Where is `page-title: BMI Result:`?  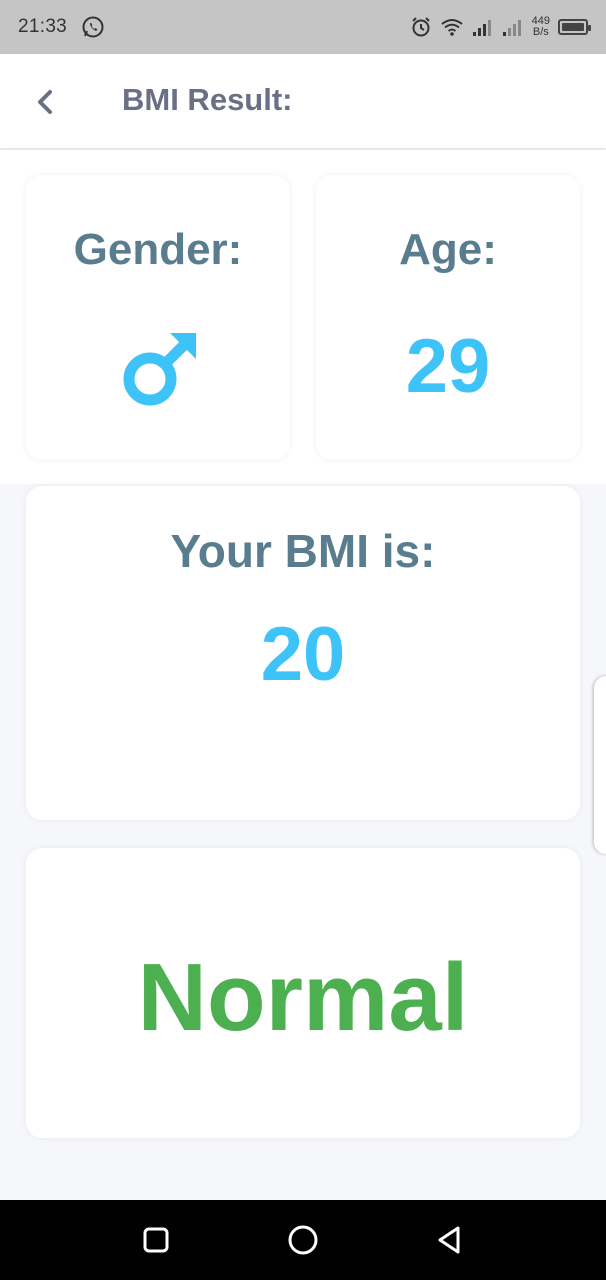
page-title: BMI Result: is located at coordinates (207, 99).